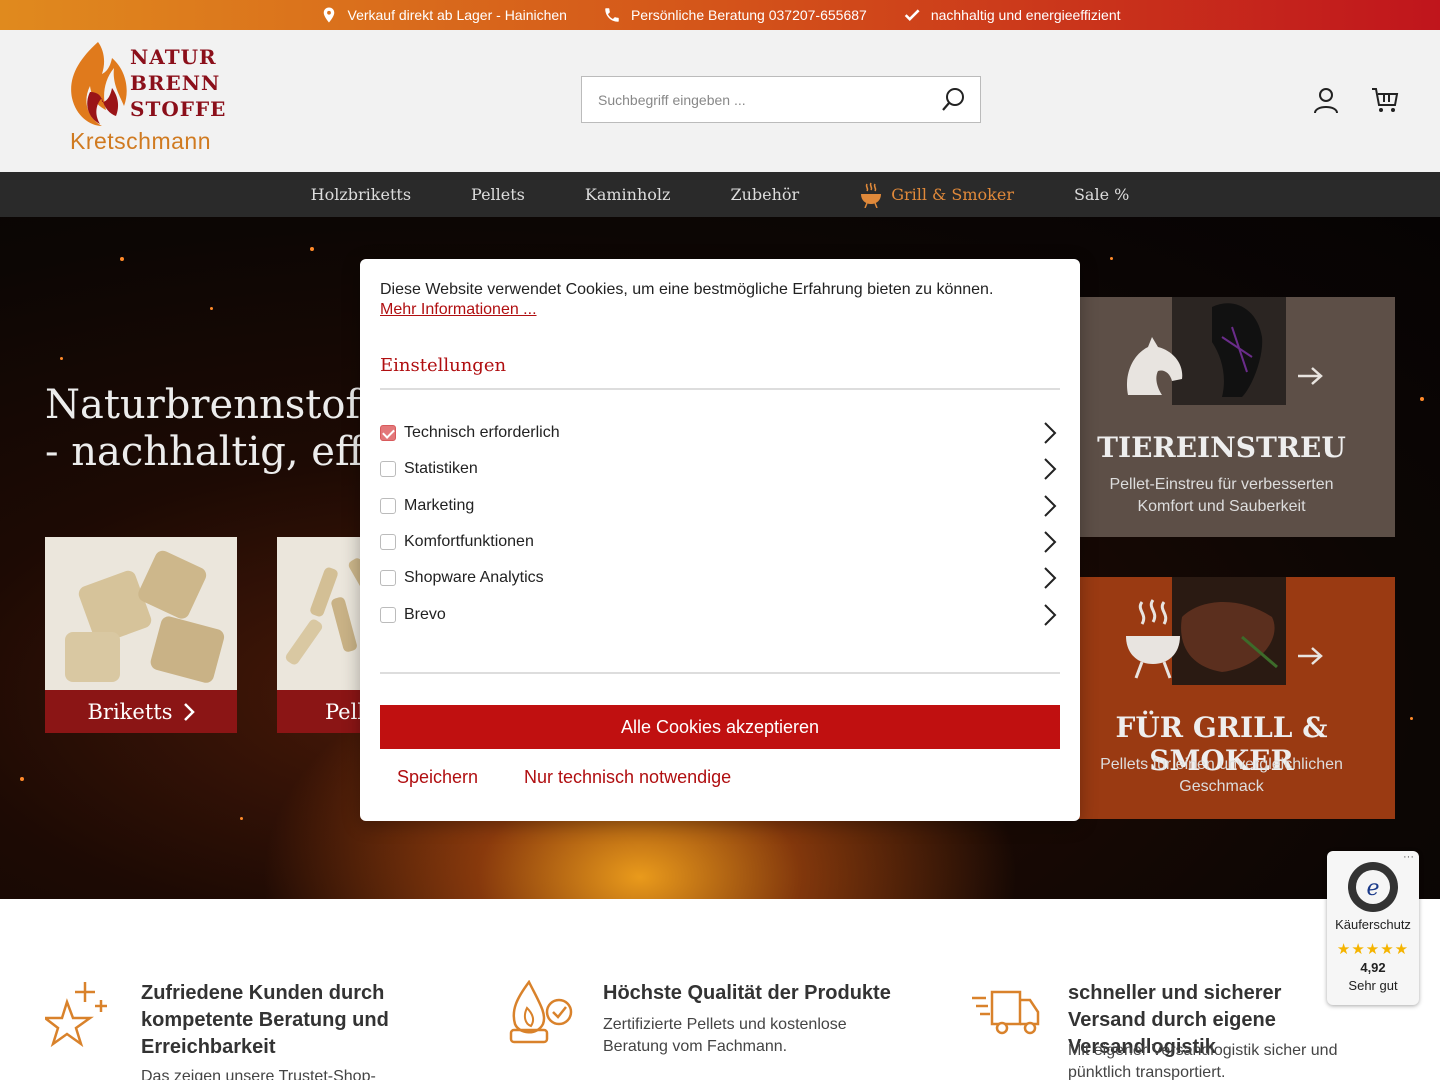  Describe the element at coordinates (720, 615) in the screenshot. I see `cookie-option-brevo: Brevo` at that location.